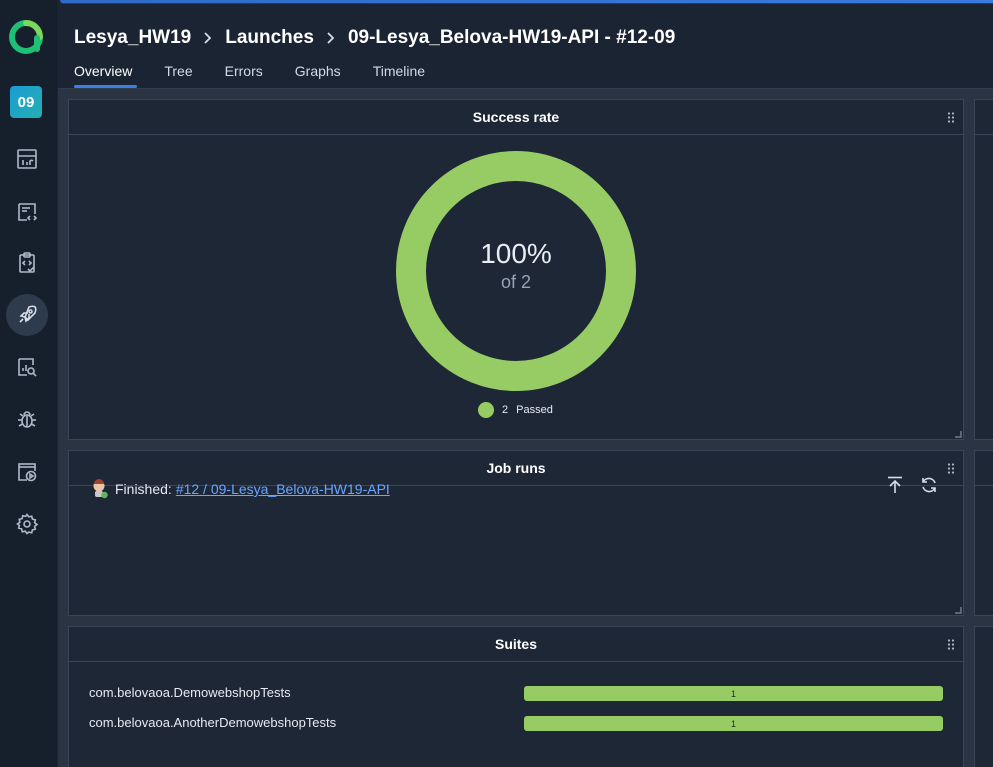 Image resolution: width=993 pixels, height=767 pixels. Describe the element at coordinates (912, 485) in the screenshot. I see `job-actions` at that location.